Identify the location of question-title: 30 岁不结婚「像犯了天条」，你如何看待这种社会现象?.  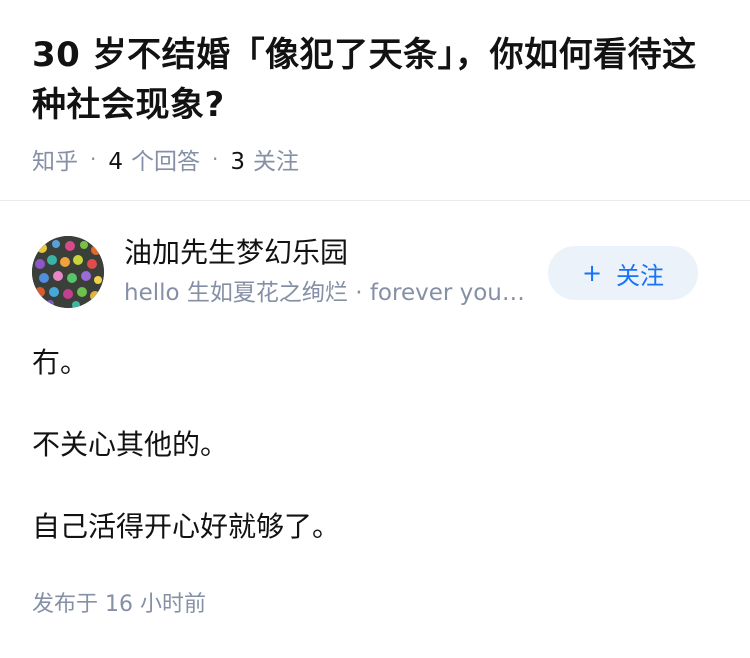
(375, 80).